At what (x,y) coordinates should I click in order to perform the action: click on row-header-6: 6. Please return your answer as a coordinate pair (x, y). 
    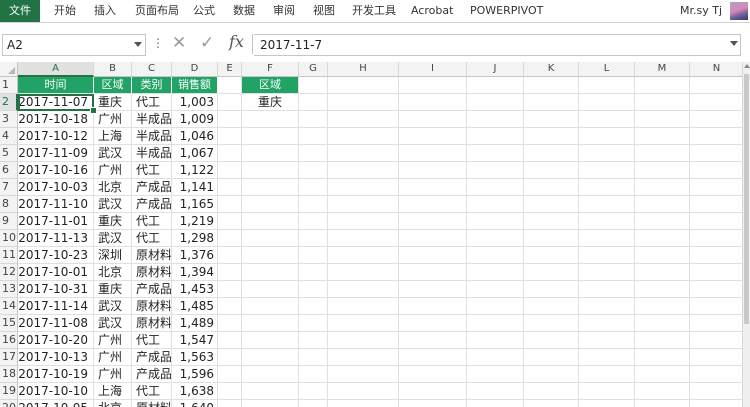
    Looking at the image, I should click on (9, 170).